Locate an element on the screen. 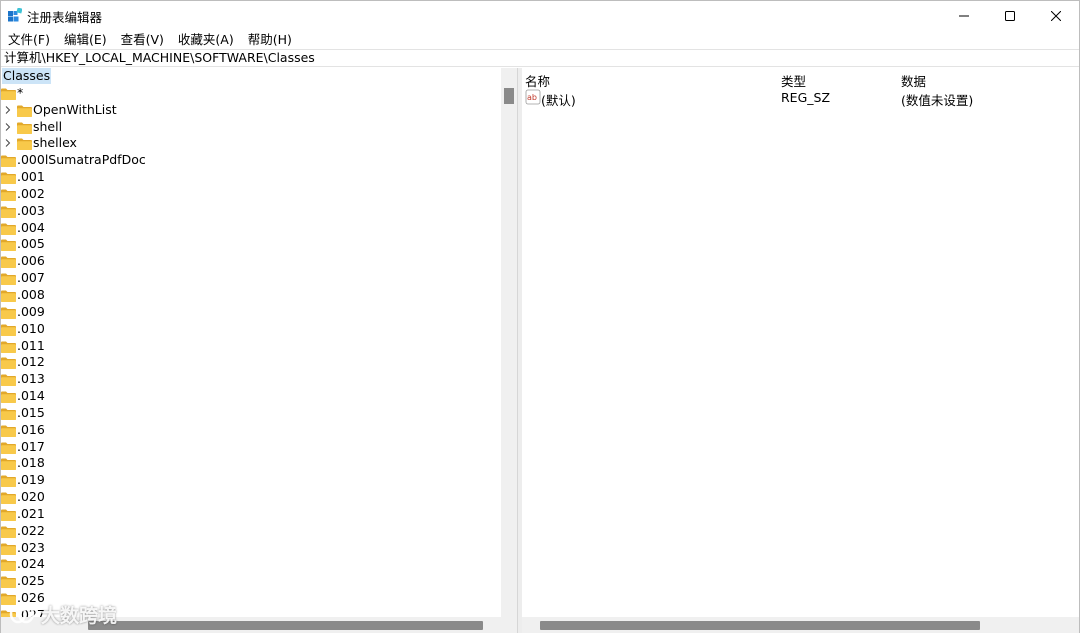 The image size is (1080, 633). tree-node: .014 is located at coordinates (251, 396).